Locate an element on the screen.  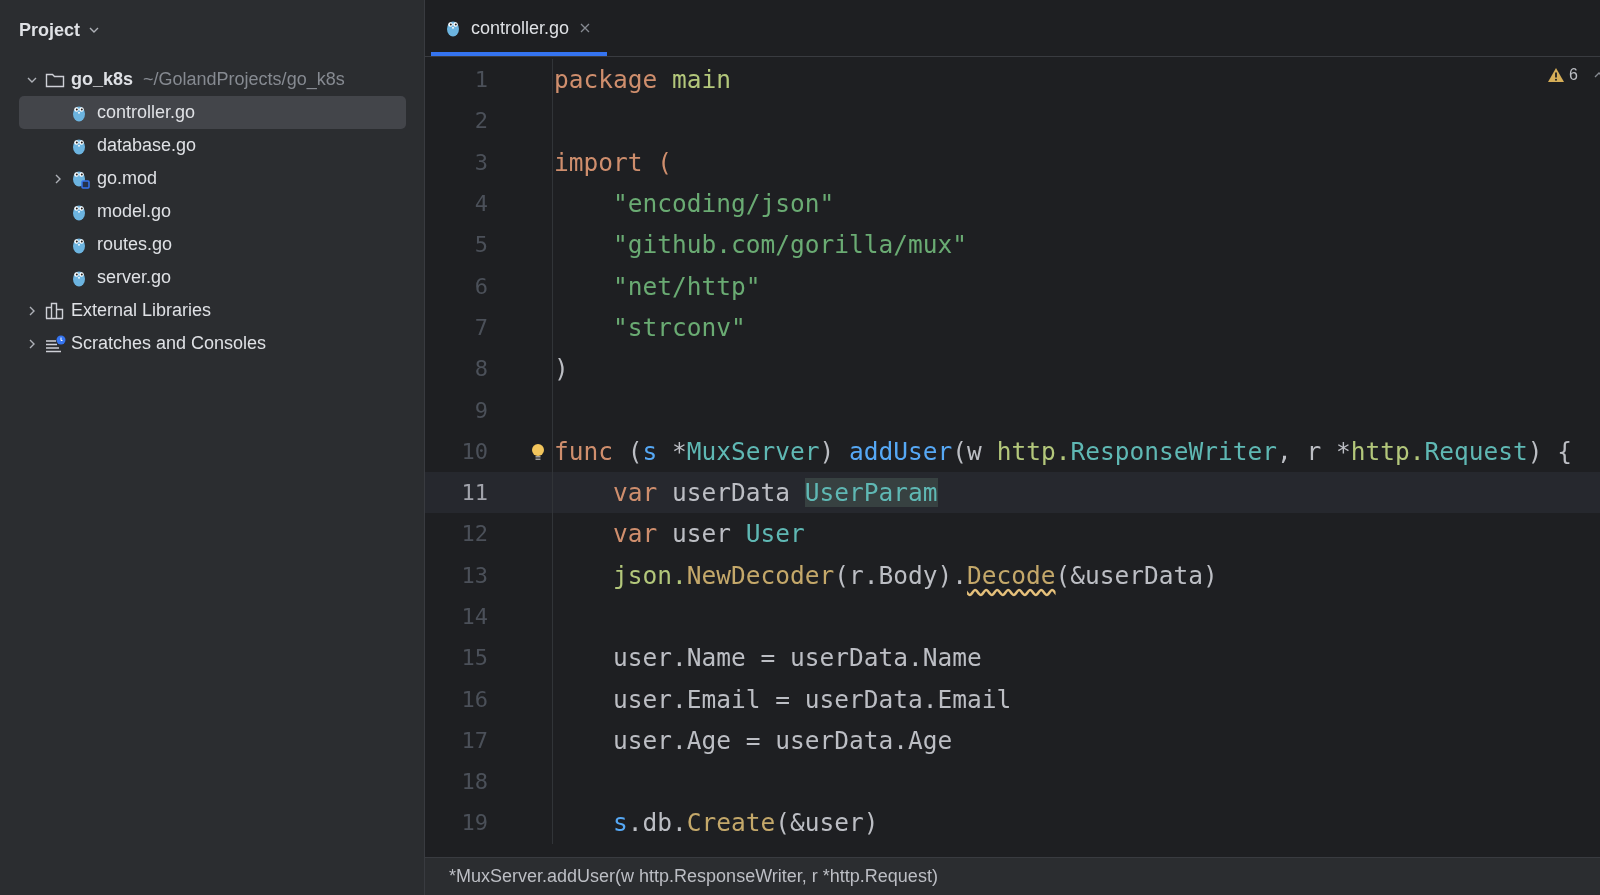
project-path: ~/GolandProjects/go_k8s is located at coordinates (244, 79).